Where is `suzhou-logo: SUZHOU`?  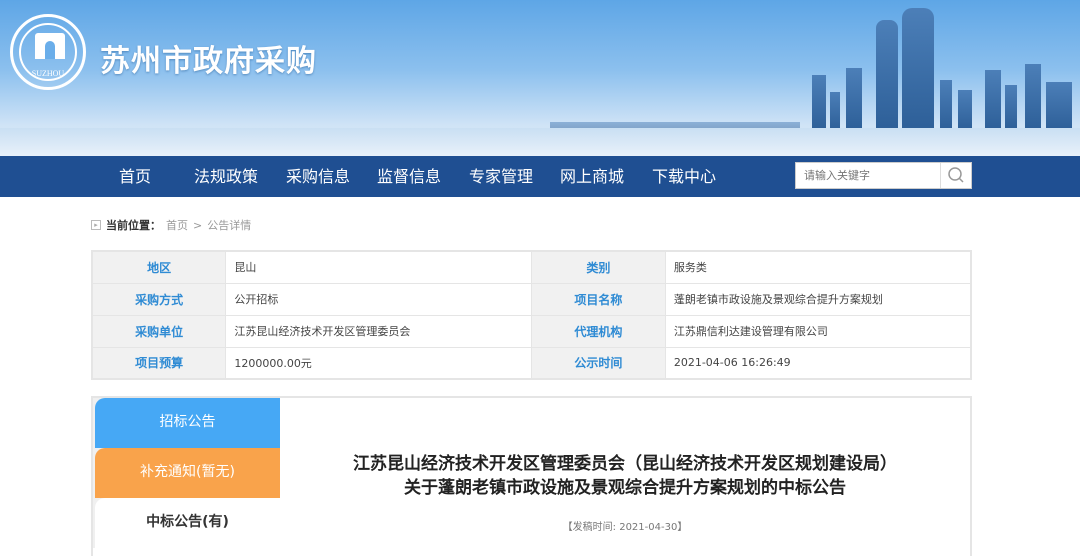
suzhou-logo: SUZHOU is located at coordinates (48, 52).